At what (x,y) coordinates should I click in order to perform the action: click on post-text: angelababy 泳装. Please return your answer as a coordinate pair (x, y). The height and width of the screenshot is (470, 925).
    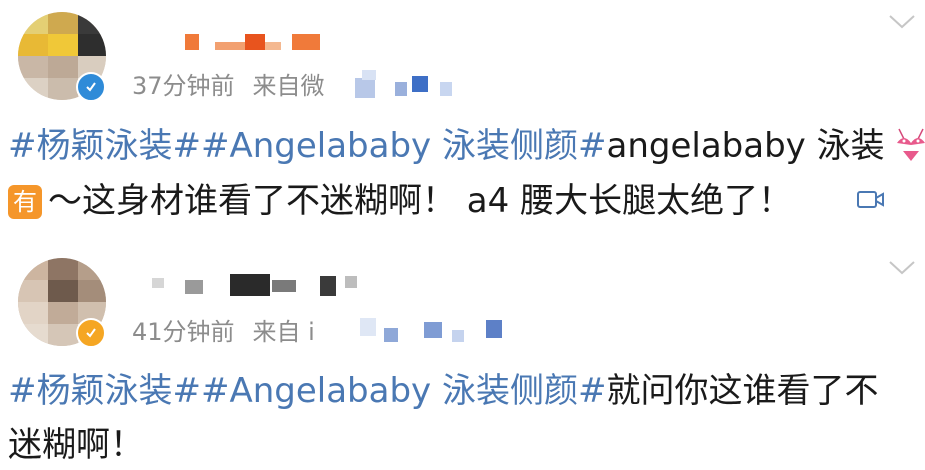
    Looking at the image, I should click on (745, 146).